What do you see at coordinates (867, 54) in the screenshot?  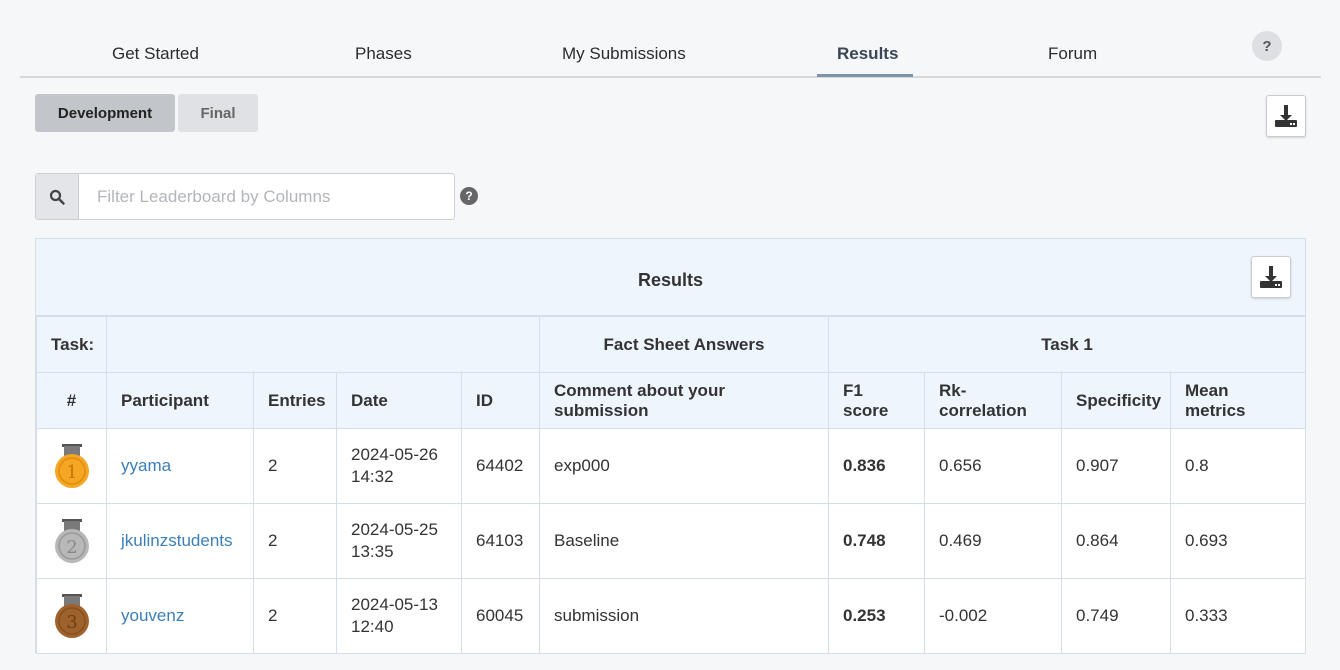 I see `tab-results: Results` at bounding box center [867, 54].